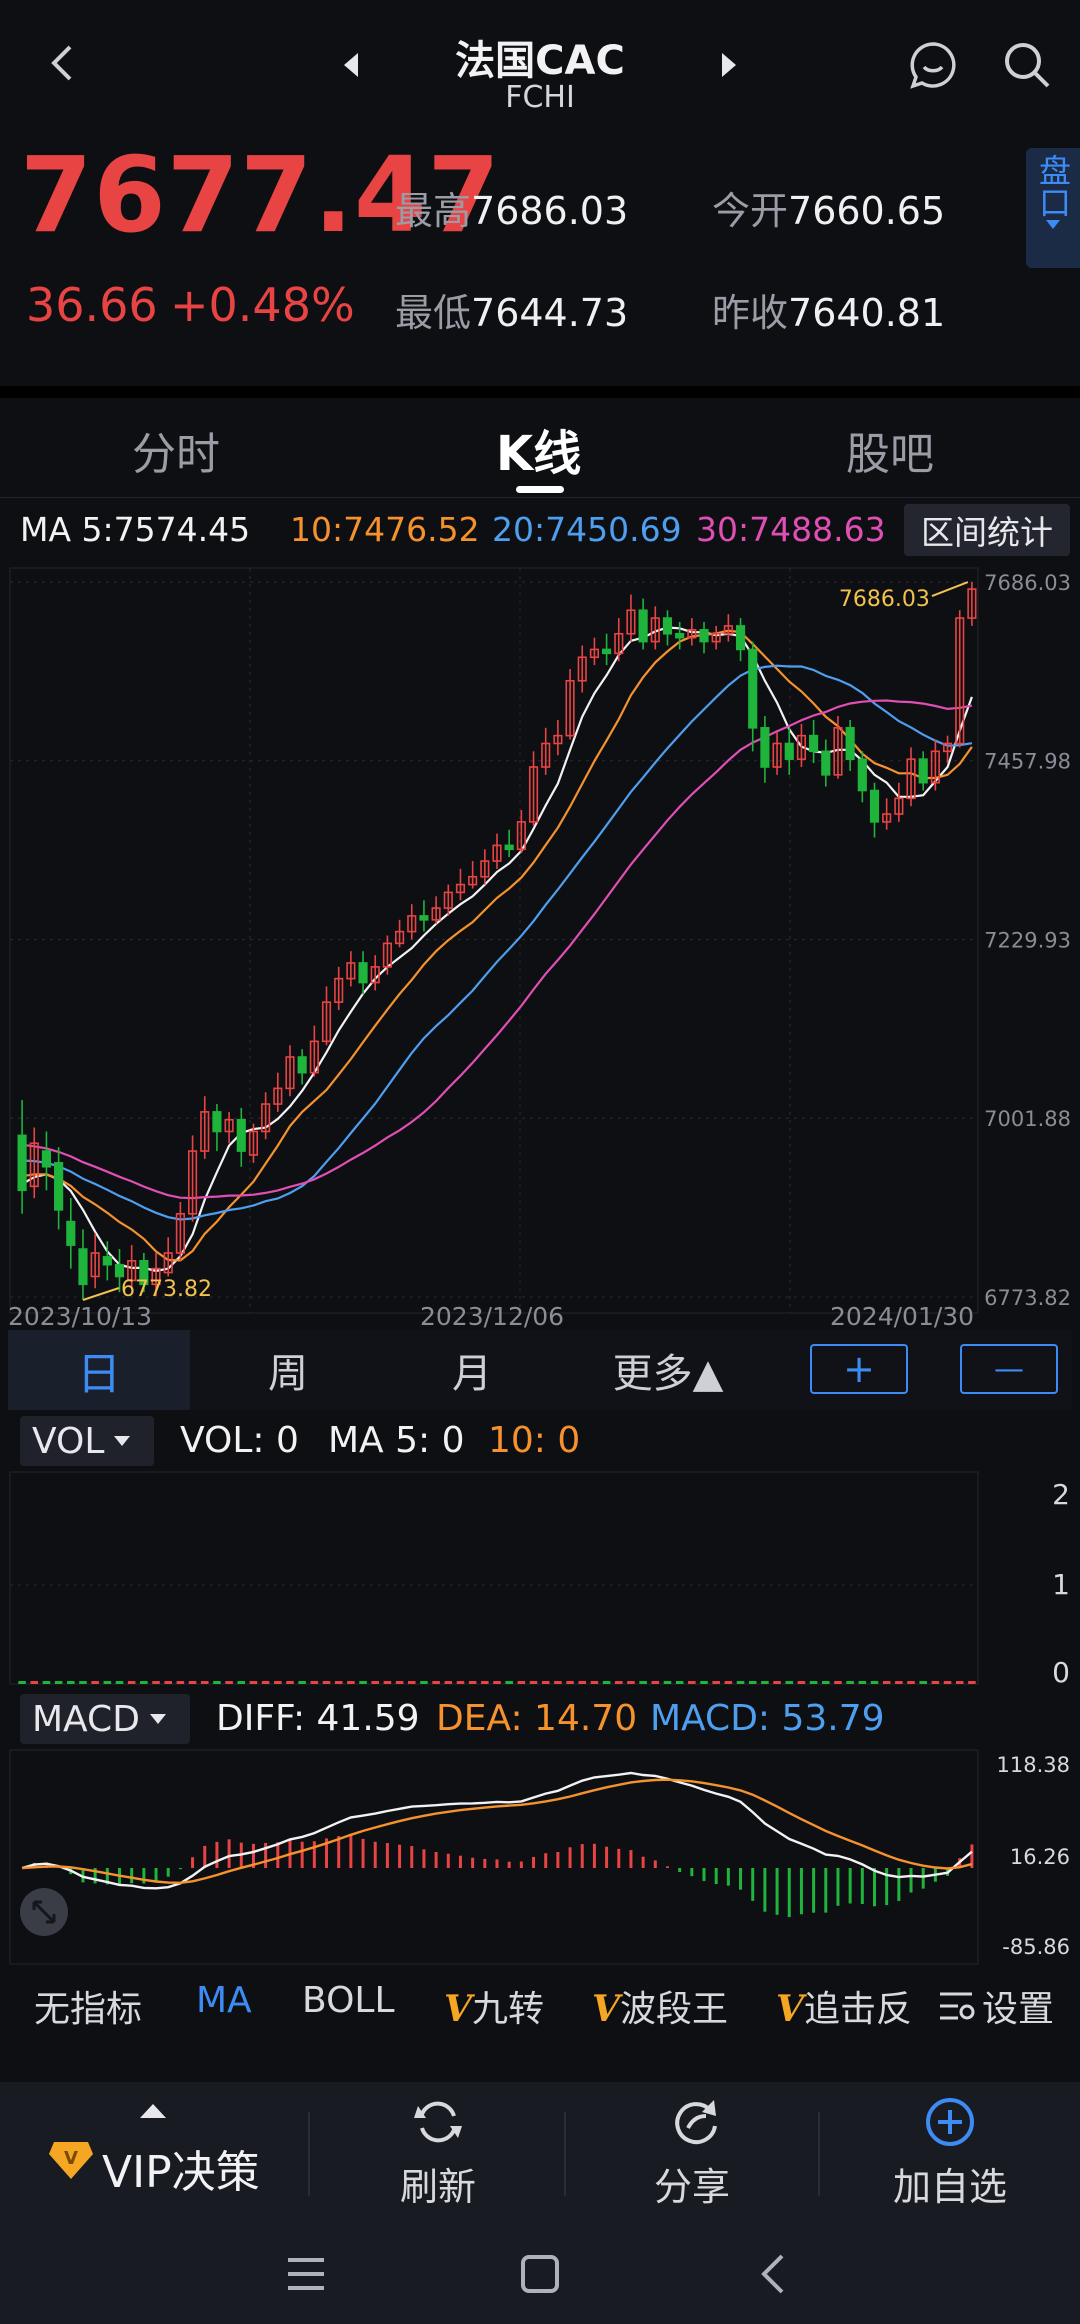  What do you see at coordinates (987, 530) in the screenshot?
I see `interval-stats-button: 区间统计` at bounding box center [987, 530].